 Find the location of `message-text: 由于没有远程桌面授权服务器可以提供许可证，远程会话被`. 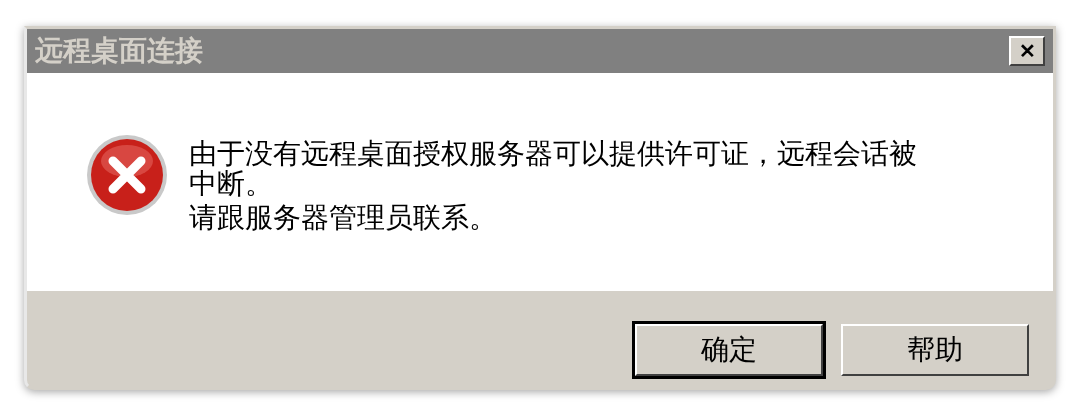

message-text: 由于没有远程桌面授权服务器可以提供许可证，远程会话被 is located at coordinates (553, 154).